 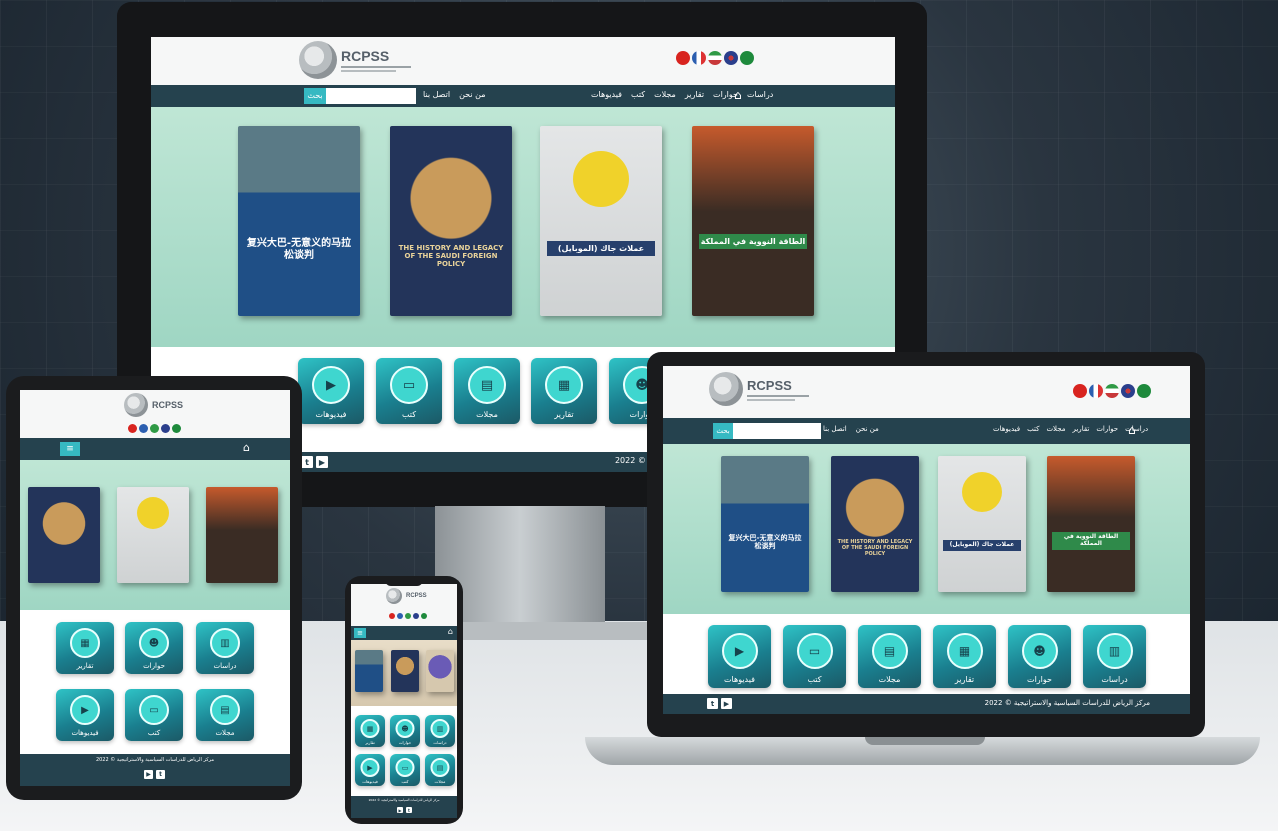 I want to click on dialogue-icon: ☻, so click(x=1039, y=651).